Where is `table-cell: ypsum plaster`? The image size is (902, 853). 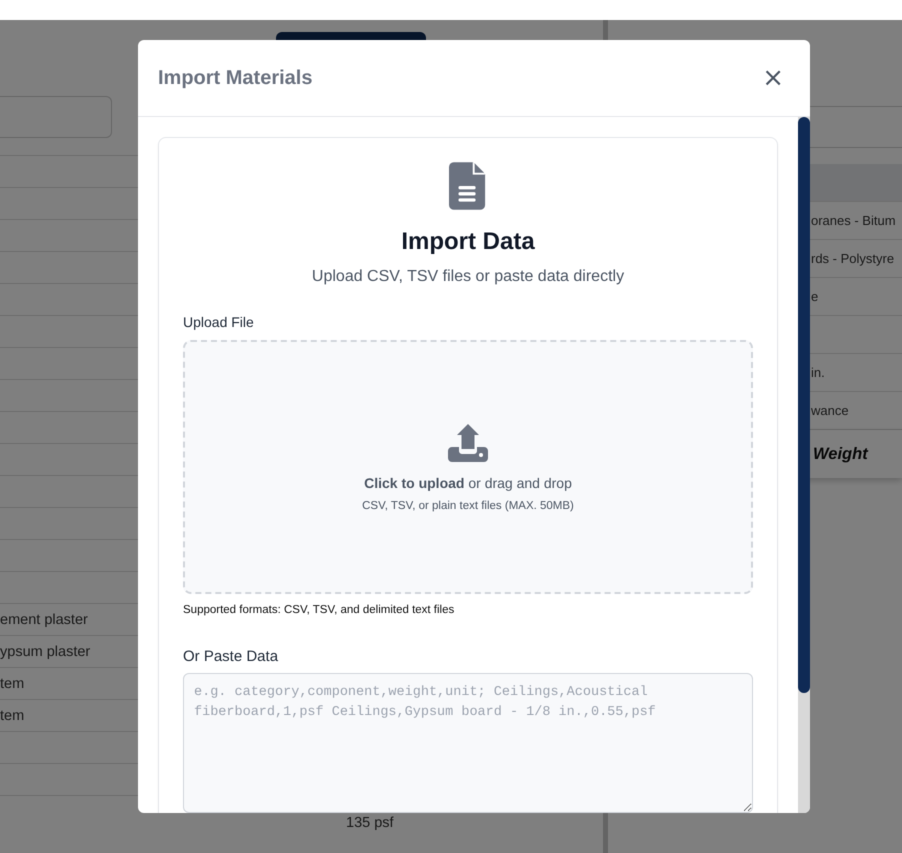 table-cell: ypsum plaster is located at coordinates (45, 652).